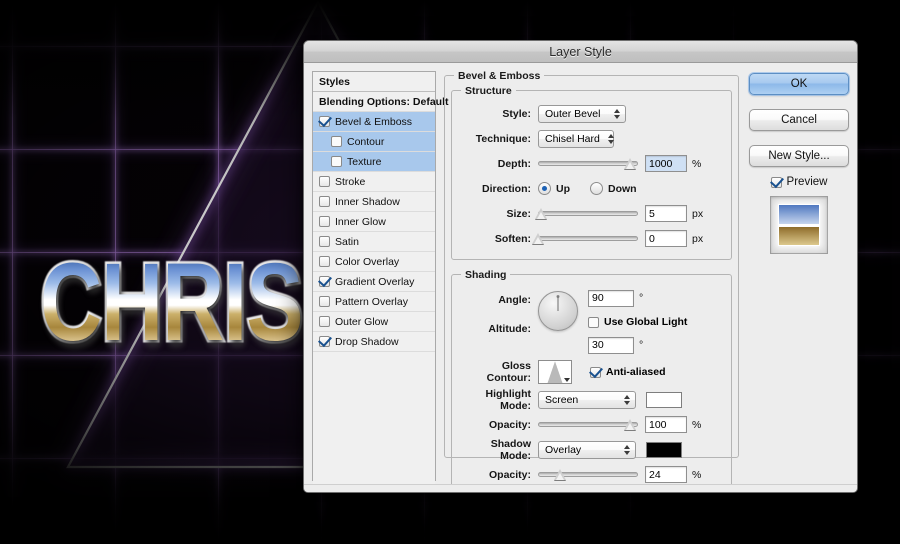 The image size is (900, 544). I want to click on shadow-mode-select: Overlay, so click(587, 449).